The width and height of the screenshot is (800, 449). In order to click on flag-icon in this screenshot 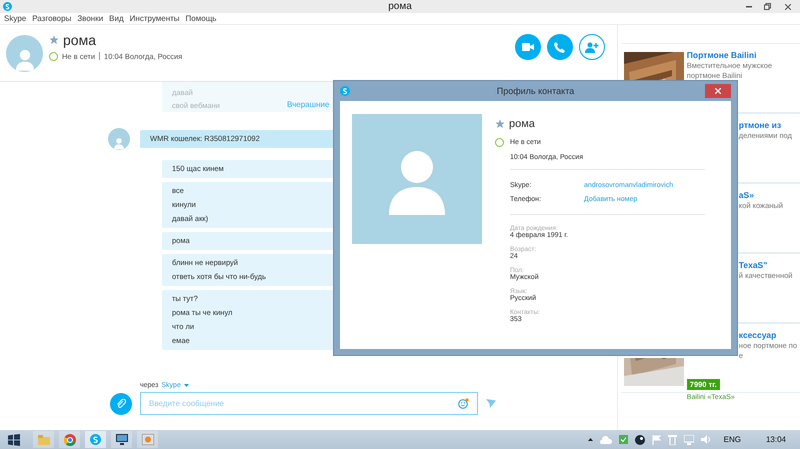, I will do `click(656, 439)`.